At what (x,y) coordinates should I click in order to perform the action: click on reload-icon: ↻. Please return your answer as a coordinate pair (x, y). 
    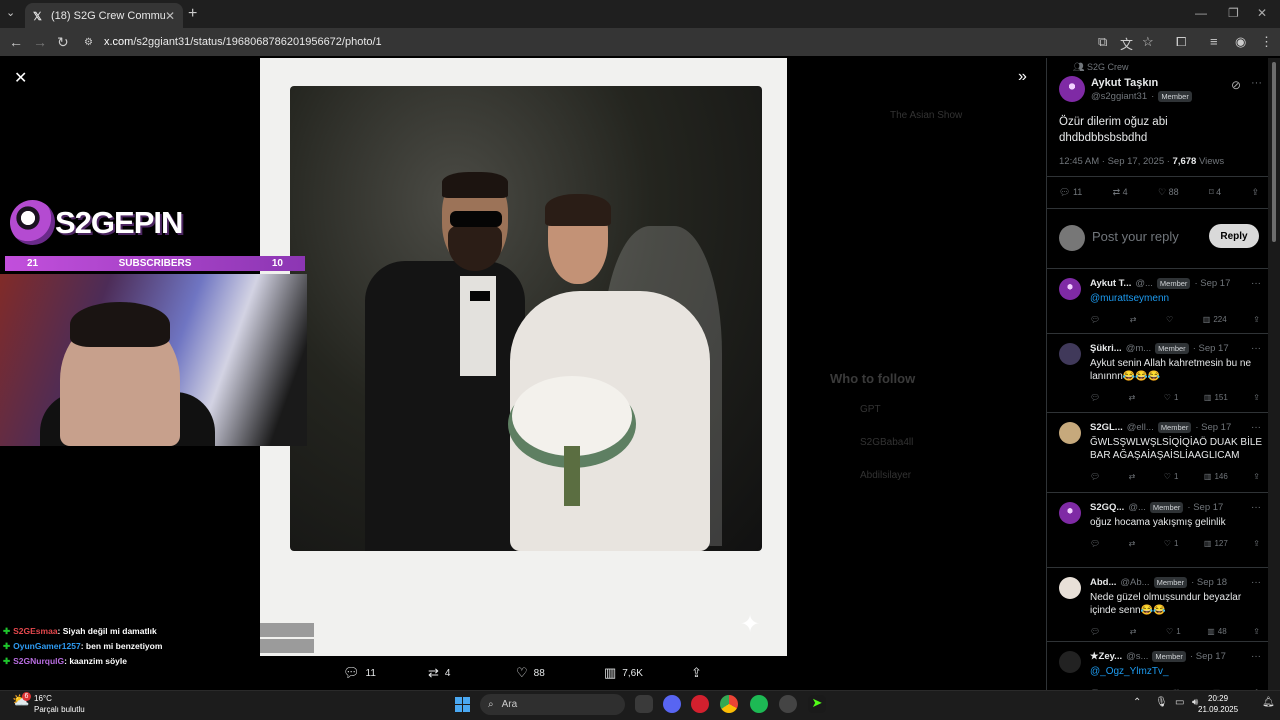
    Looking at the image, I should click on (63, 42).